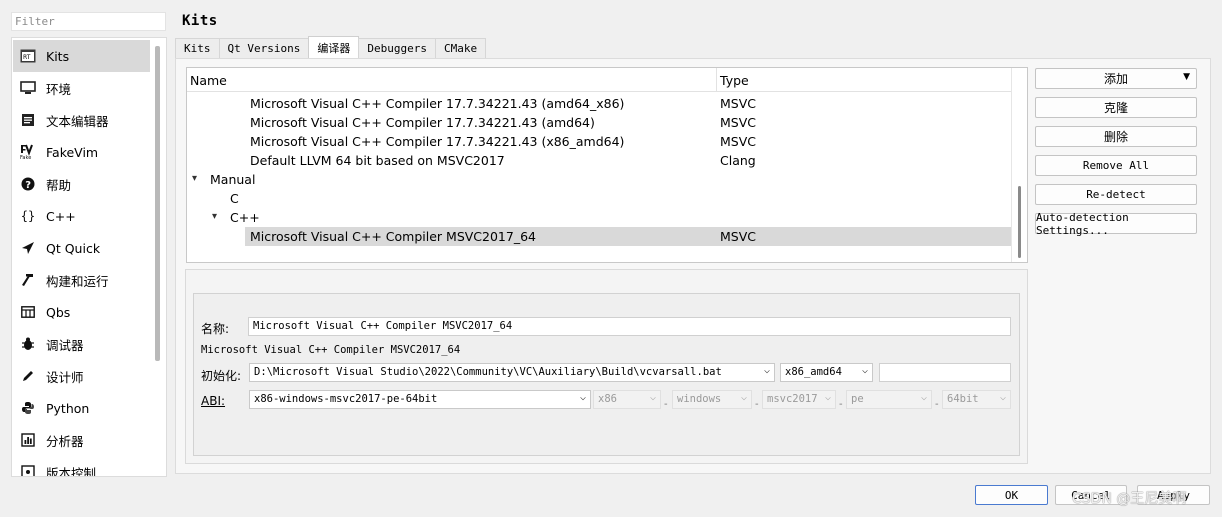  I want to click on tab-debuggers: Debuggers, so click(397, 48).